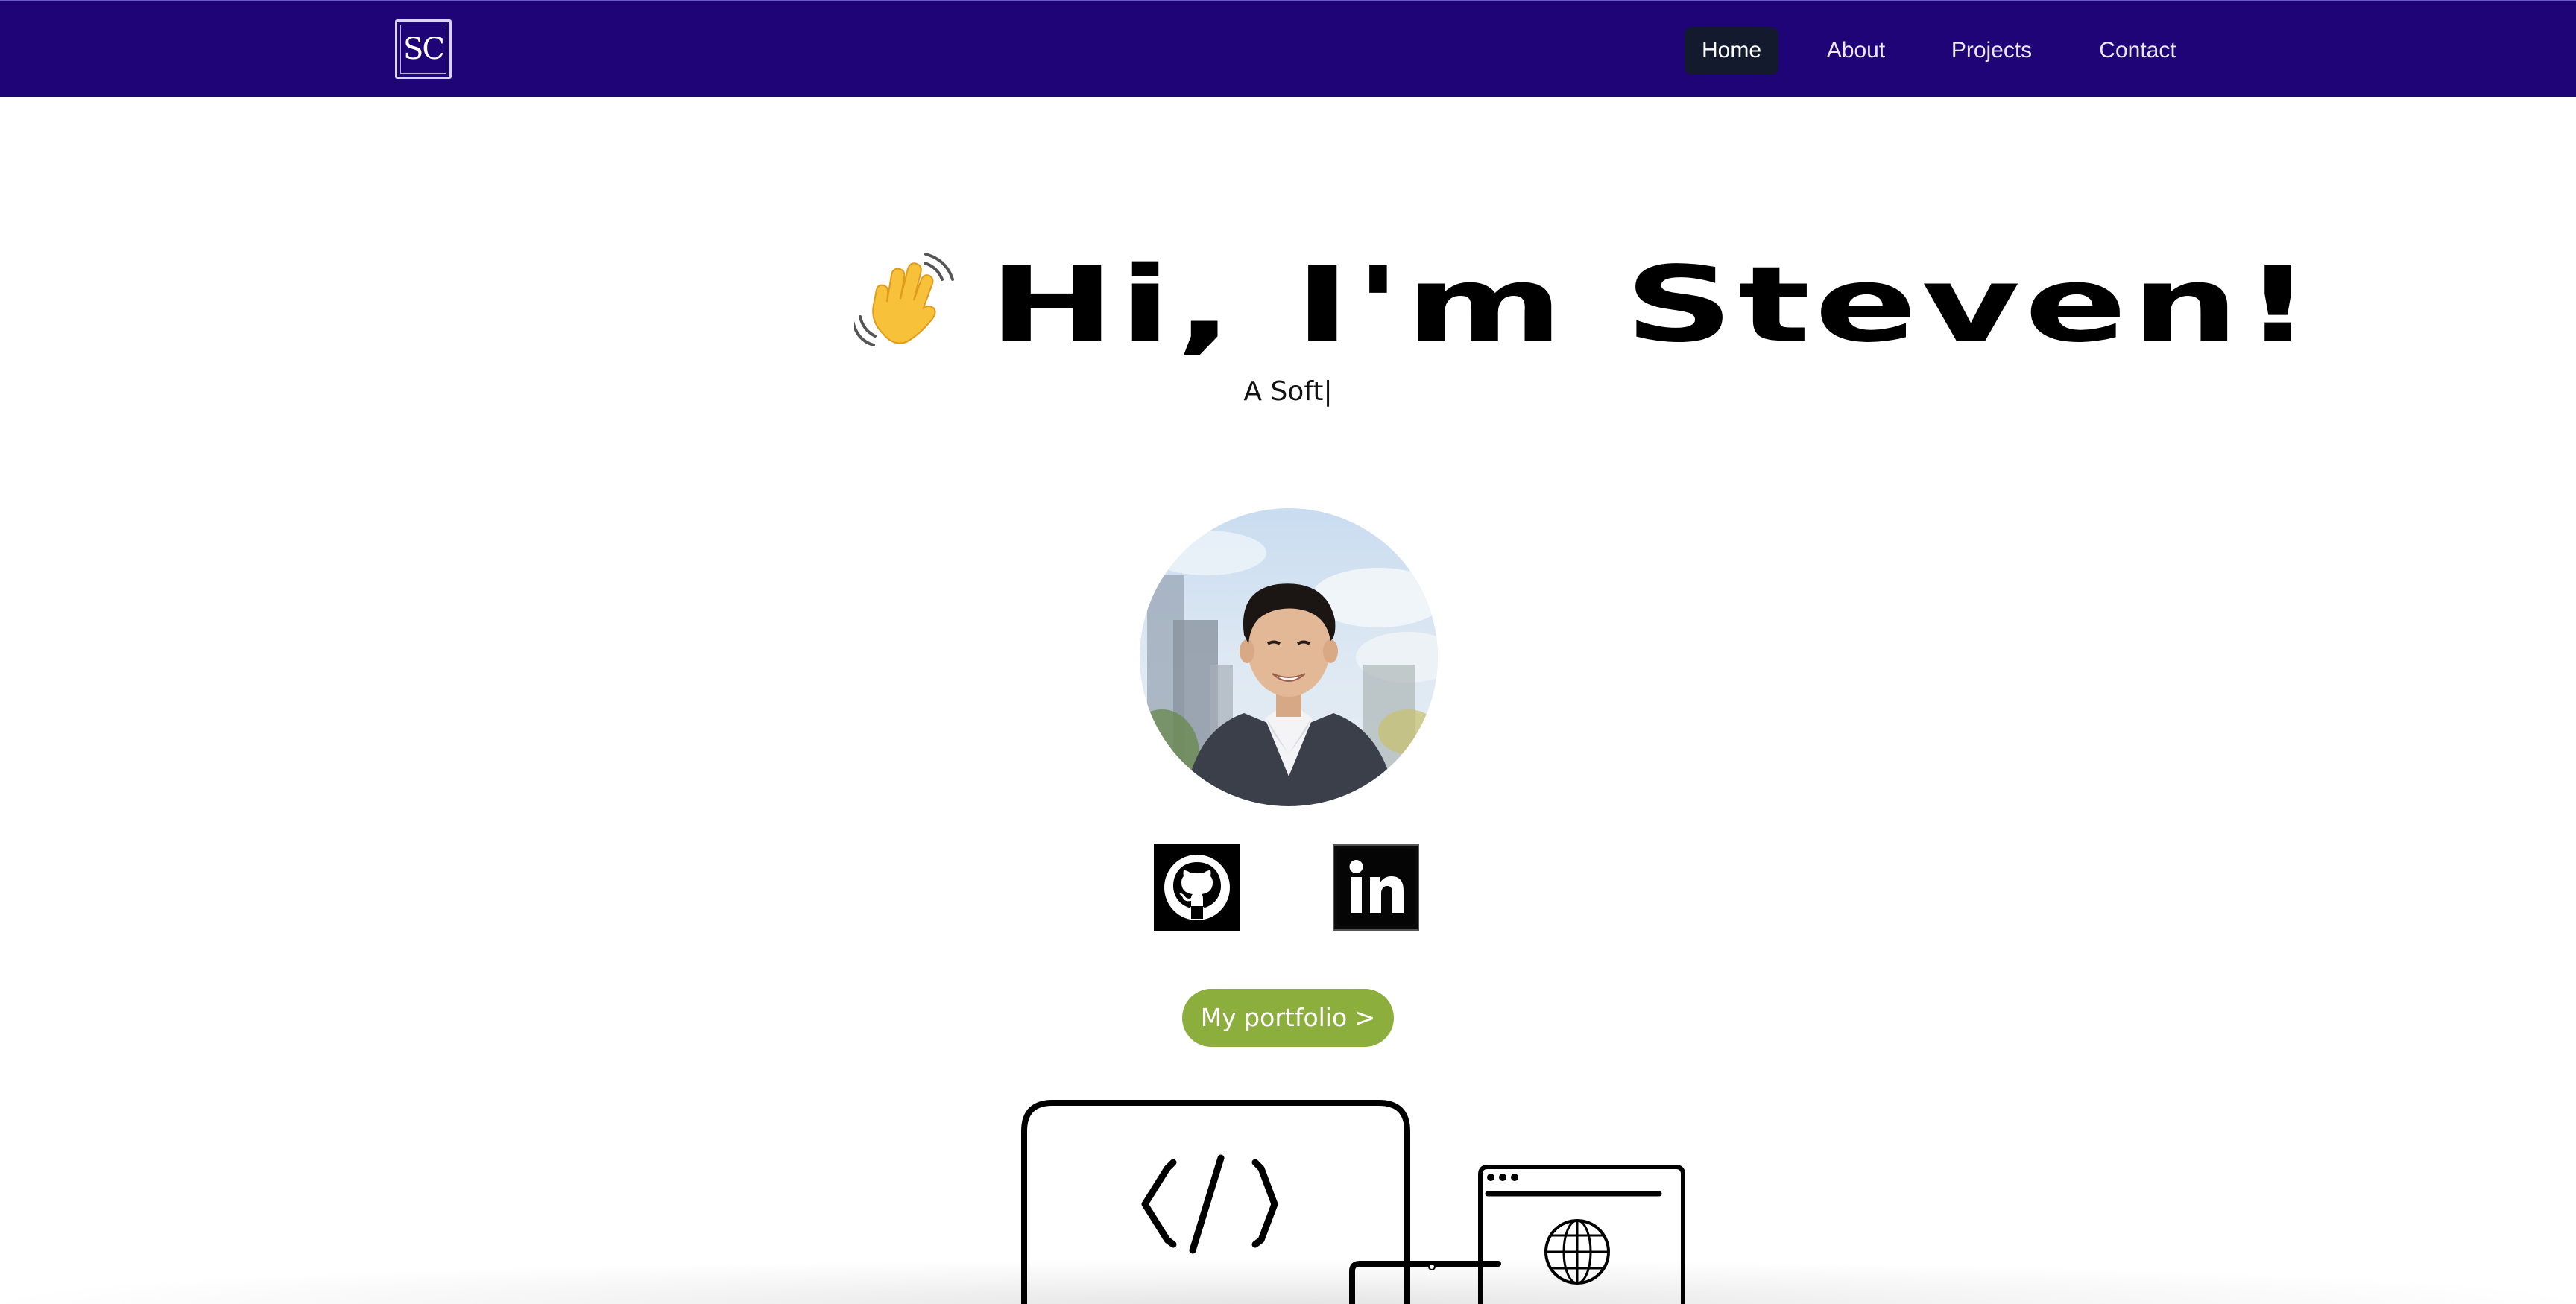  What do you see at coordinates (905, 300) in the screenshot?
I see `waving-hand-icon` at bounding box center [905, 300].